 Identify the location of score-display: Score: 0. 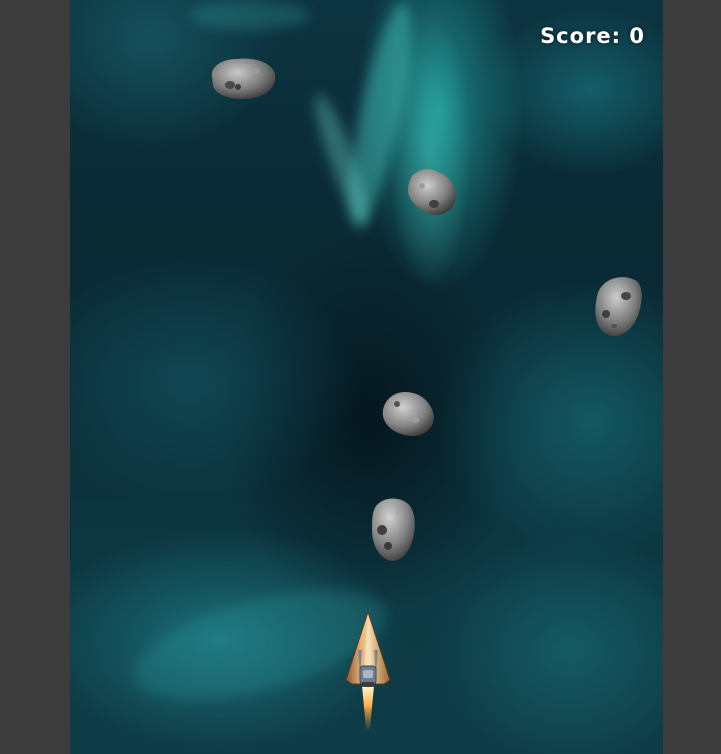
(592, 36).